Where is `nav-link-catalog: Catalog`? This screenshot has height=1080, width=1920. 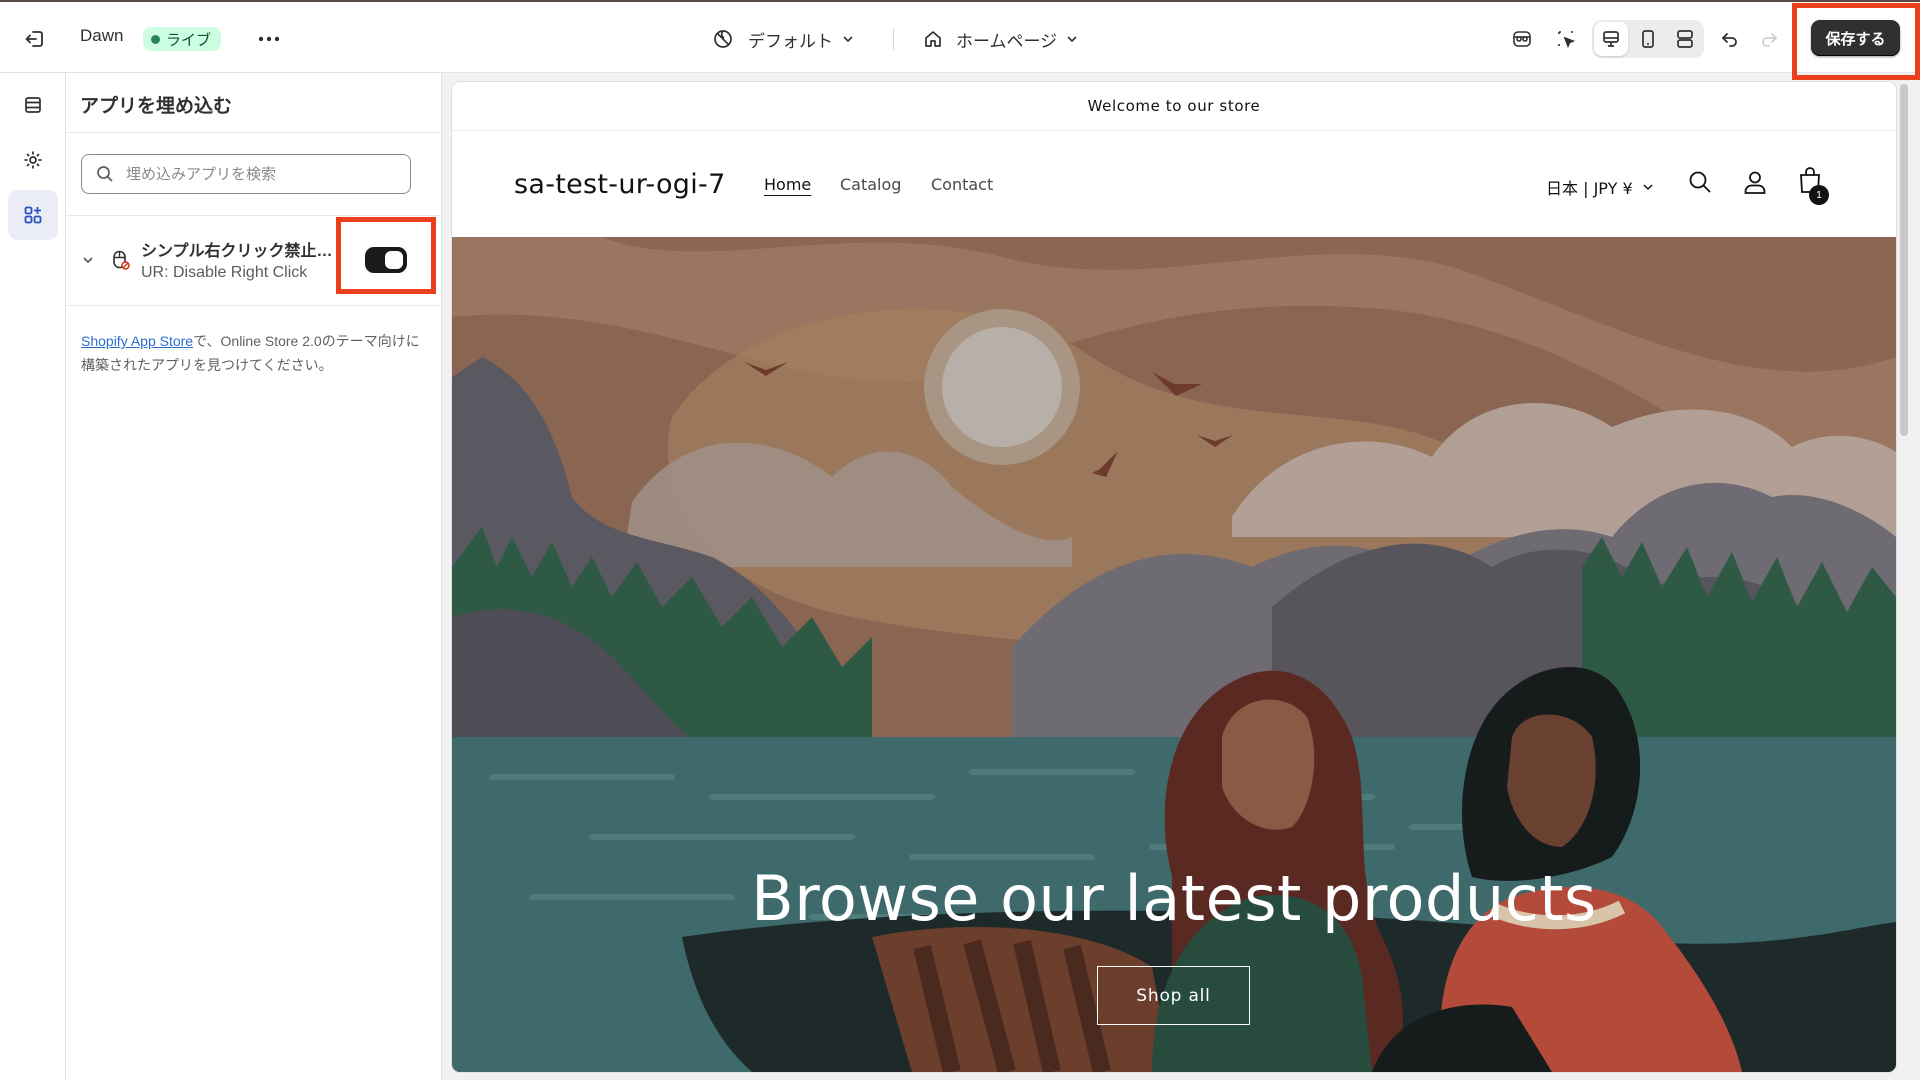 nav-link-catalog: Catalog is located at coordinates (870, 184).